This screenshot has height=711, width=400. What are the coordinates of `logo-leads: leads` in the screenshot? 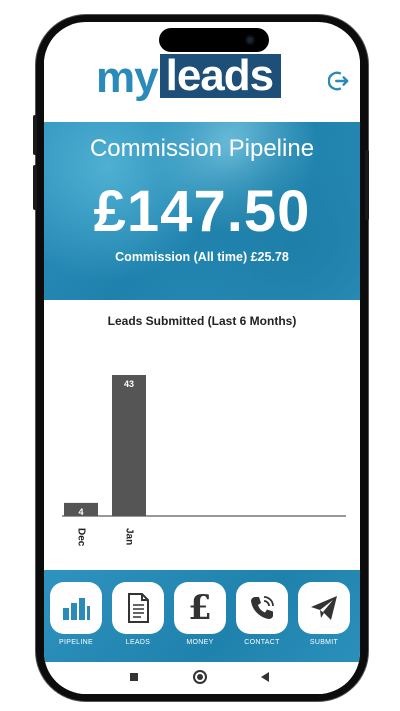 It's located at (220, 76).